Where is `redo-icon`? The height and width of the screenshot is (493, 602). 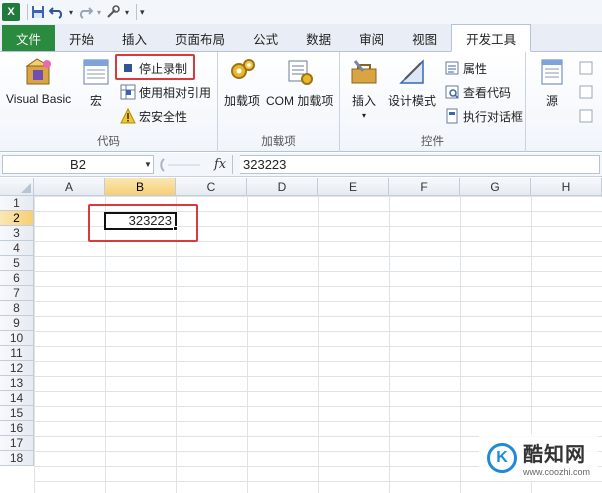 redo-icon is located at coordinates (85, 12).